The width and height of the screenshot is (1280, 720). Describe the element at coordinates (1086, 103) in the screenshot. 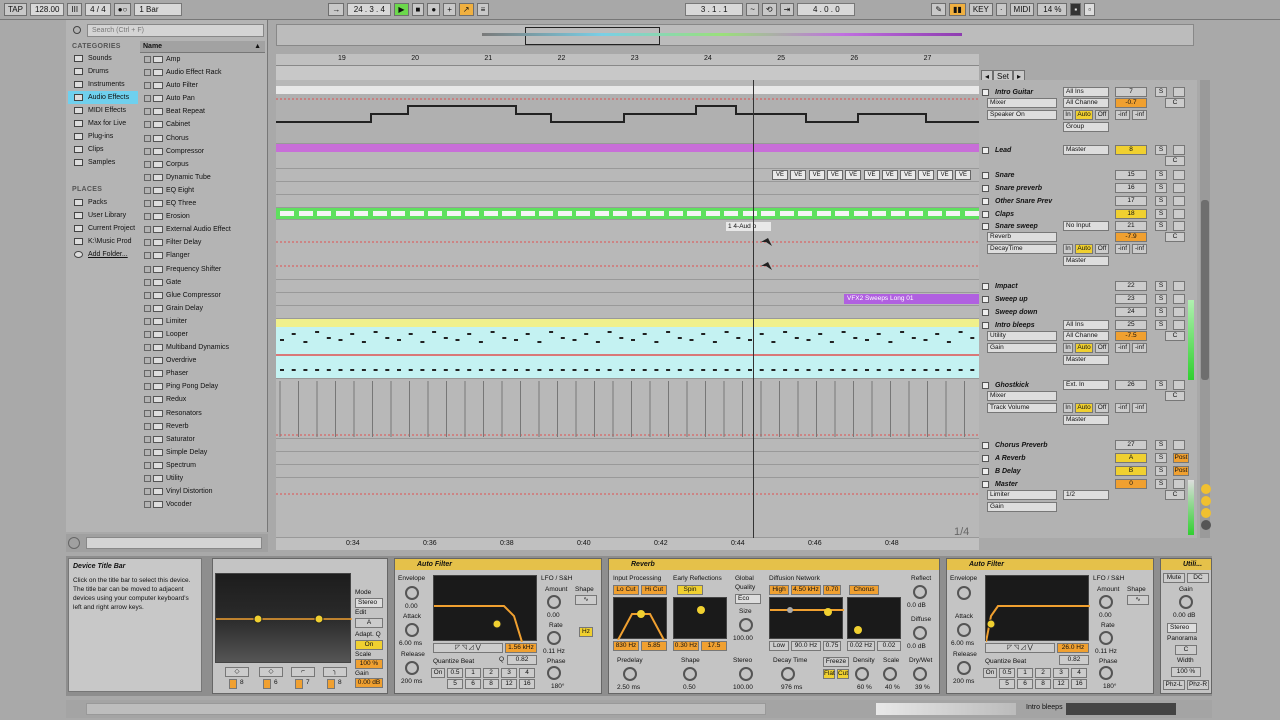

I see `input-channel-select: All Channe` at that location.